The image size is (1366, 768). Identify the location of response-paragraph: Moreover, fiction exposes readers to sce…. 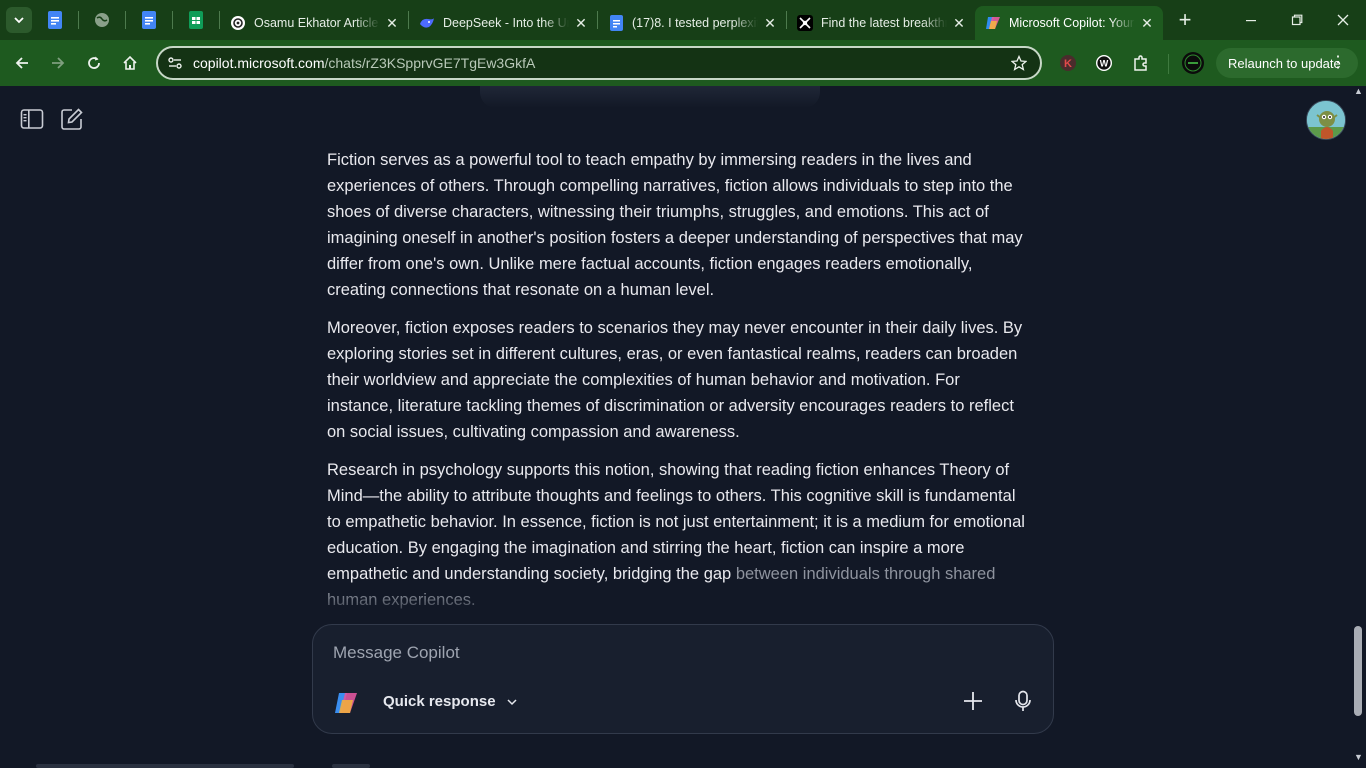
(675, 380).